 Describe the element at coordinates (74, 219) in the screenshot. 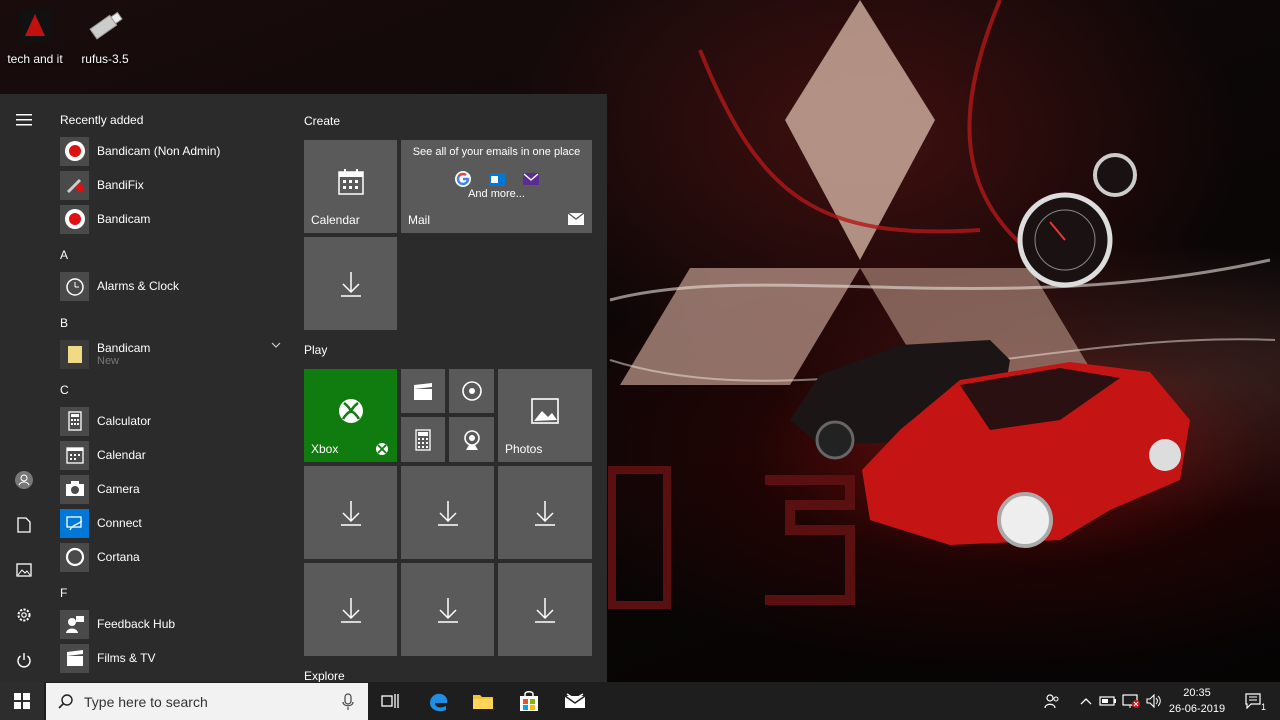

I see `bandicam-icon` at that location.